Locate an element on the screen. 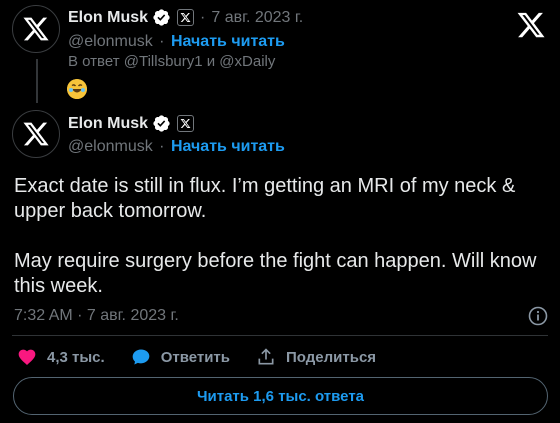 The image size is (560, 423). like-count: 4,3 тыс. is located at coordinates (76, 357).